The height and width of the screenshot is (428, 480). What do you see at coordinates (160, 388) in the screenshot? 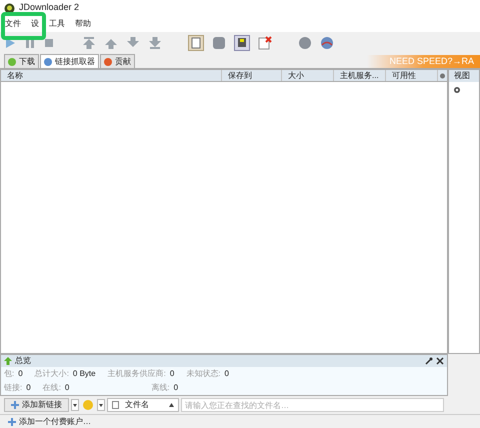
I see `stat-label: 离线:` at bounding box center [160, 388].